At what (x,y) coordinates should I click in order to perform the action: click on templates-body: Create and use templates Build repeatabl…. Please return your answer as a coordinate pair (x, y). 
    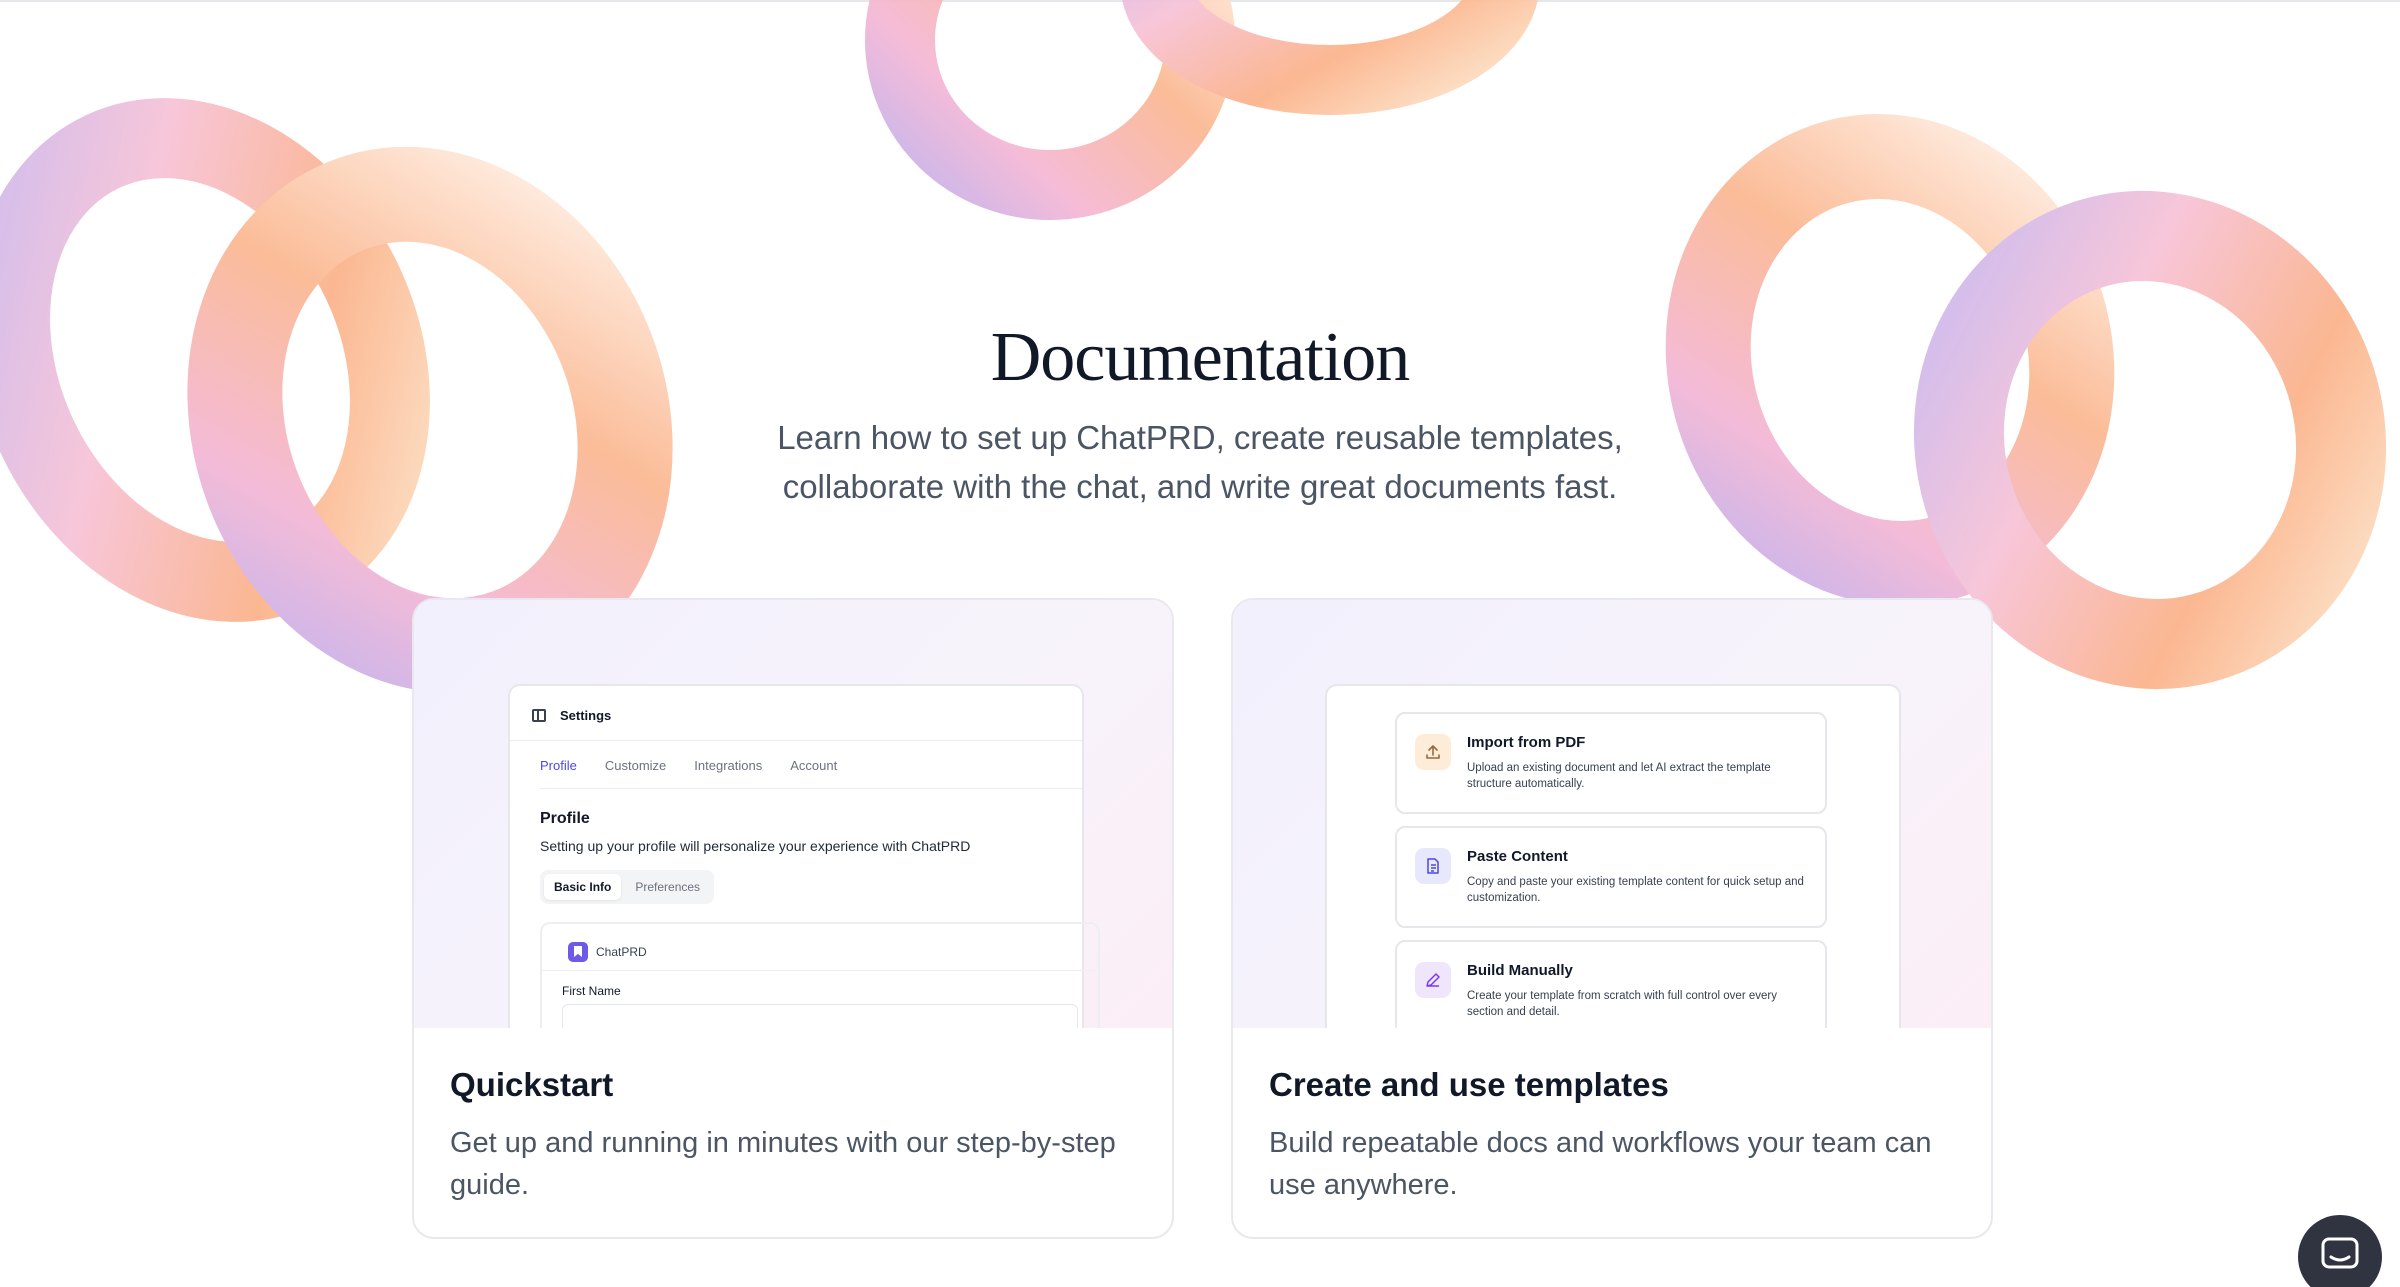
    Looking at the image, I should click on (1612, 1136).